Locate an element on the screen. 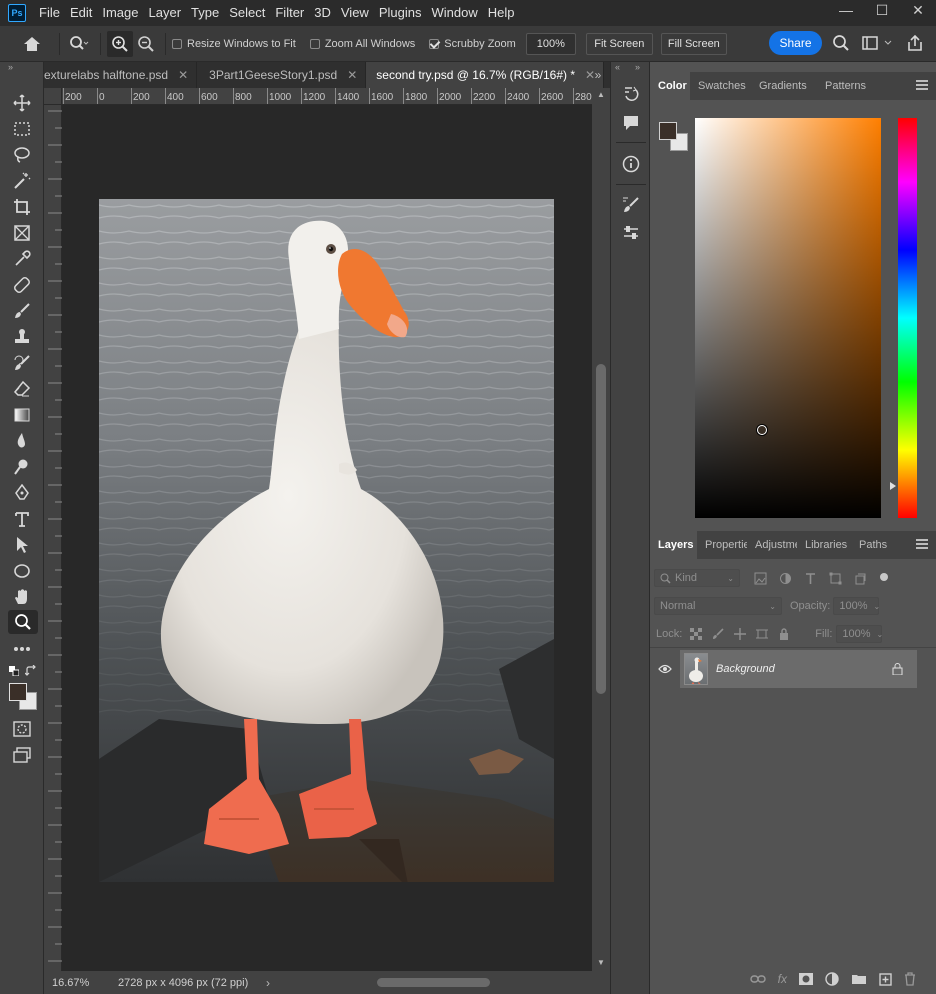 The height and width of the screenshot is (994, 936). clone-stamp-tool-icon is located at coordinates (22, 337).